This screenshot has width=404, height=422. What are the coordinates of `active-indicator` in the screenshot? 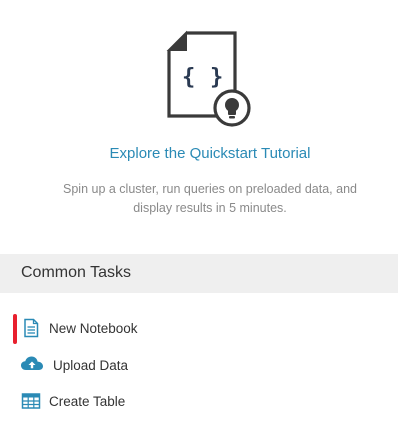 It's located at (15, 329).